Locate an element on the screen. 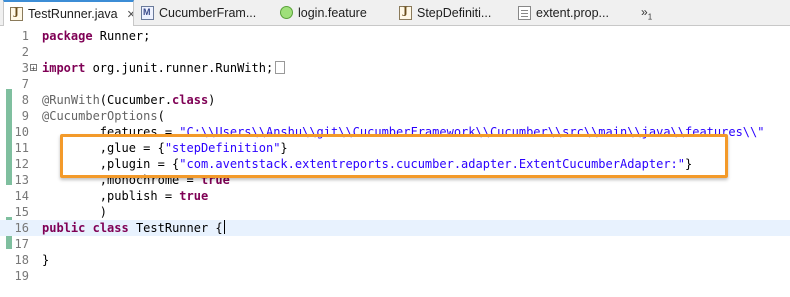  code-text: package Runner; is located at coordinates (96, 36).